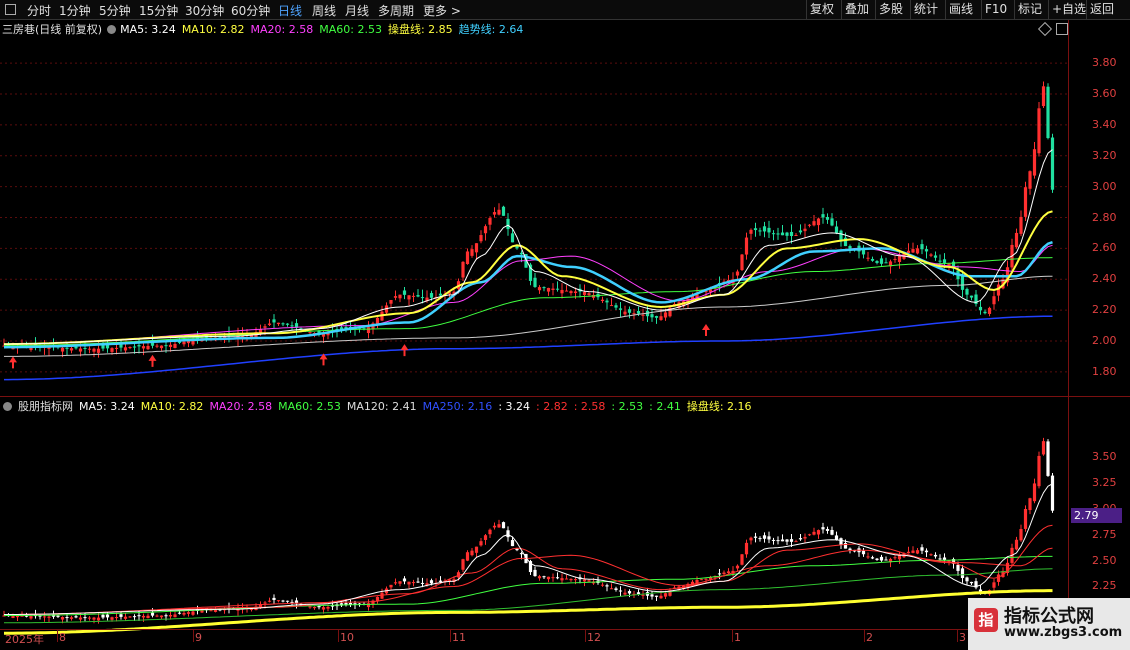 The height and width of the screenshot is (650, 1130). I want to click on main-ytick-4: 3.00, so click(1104, 186).